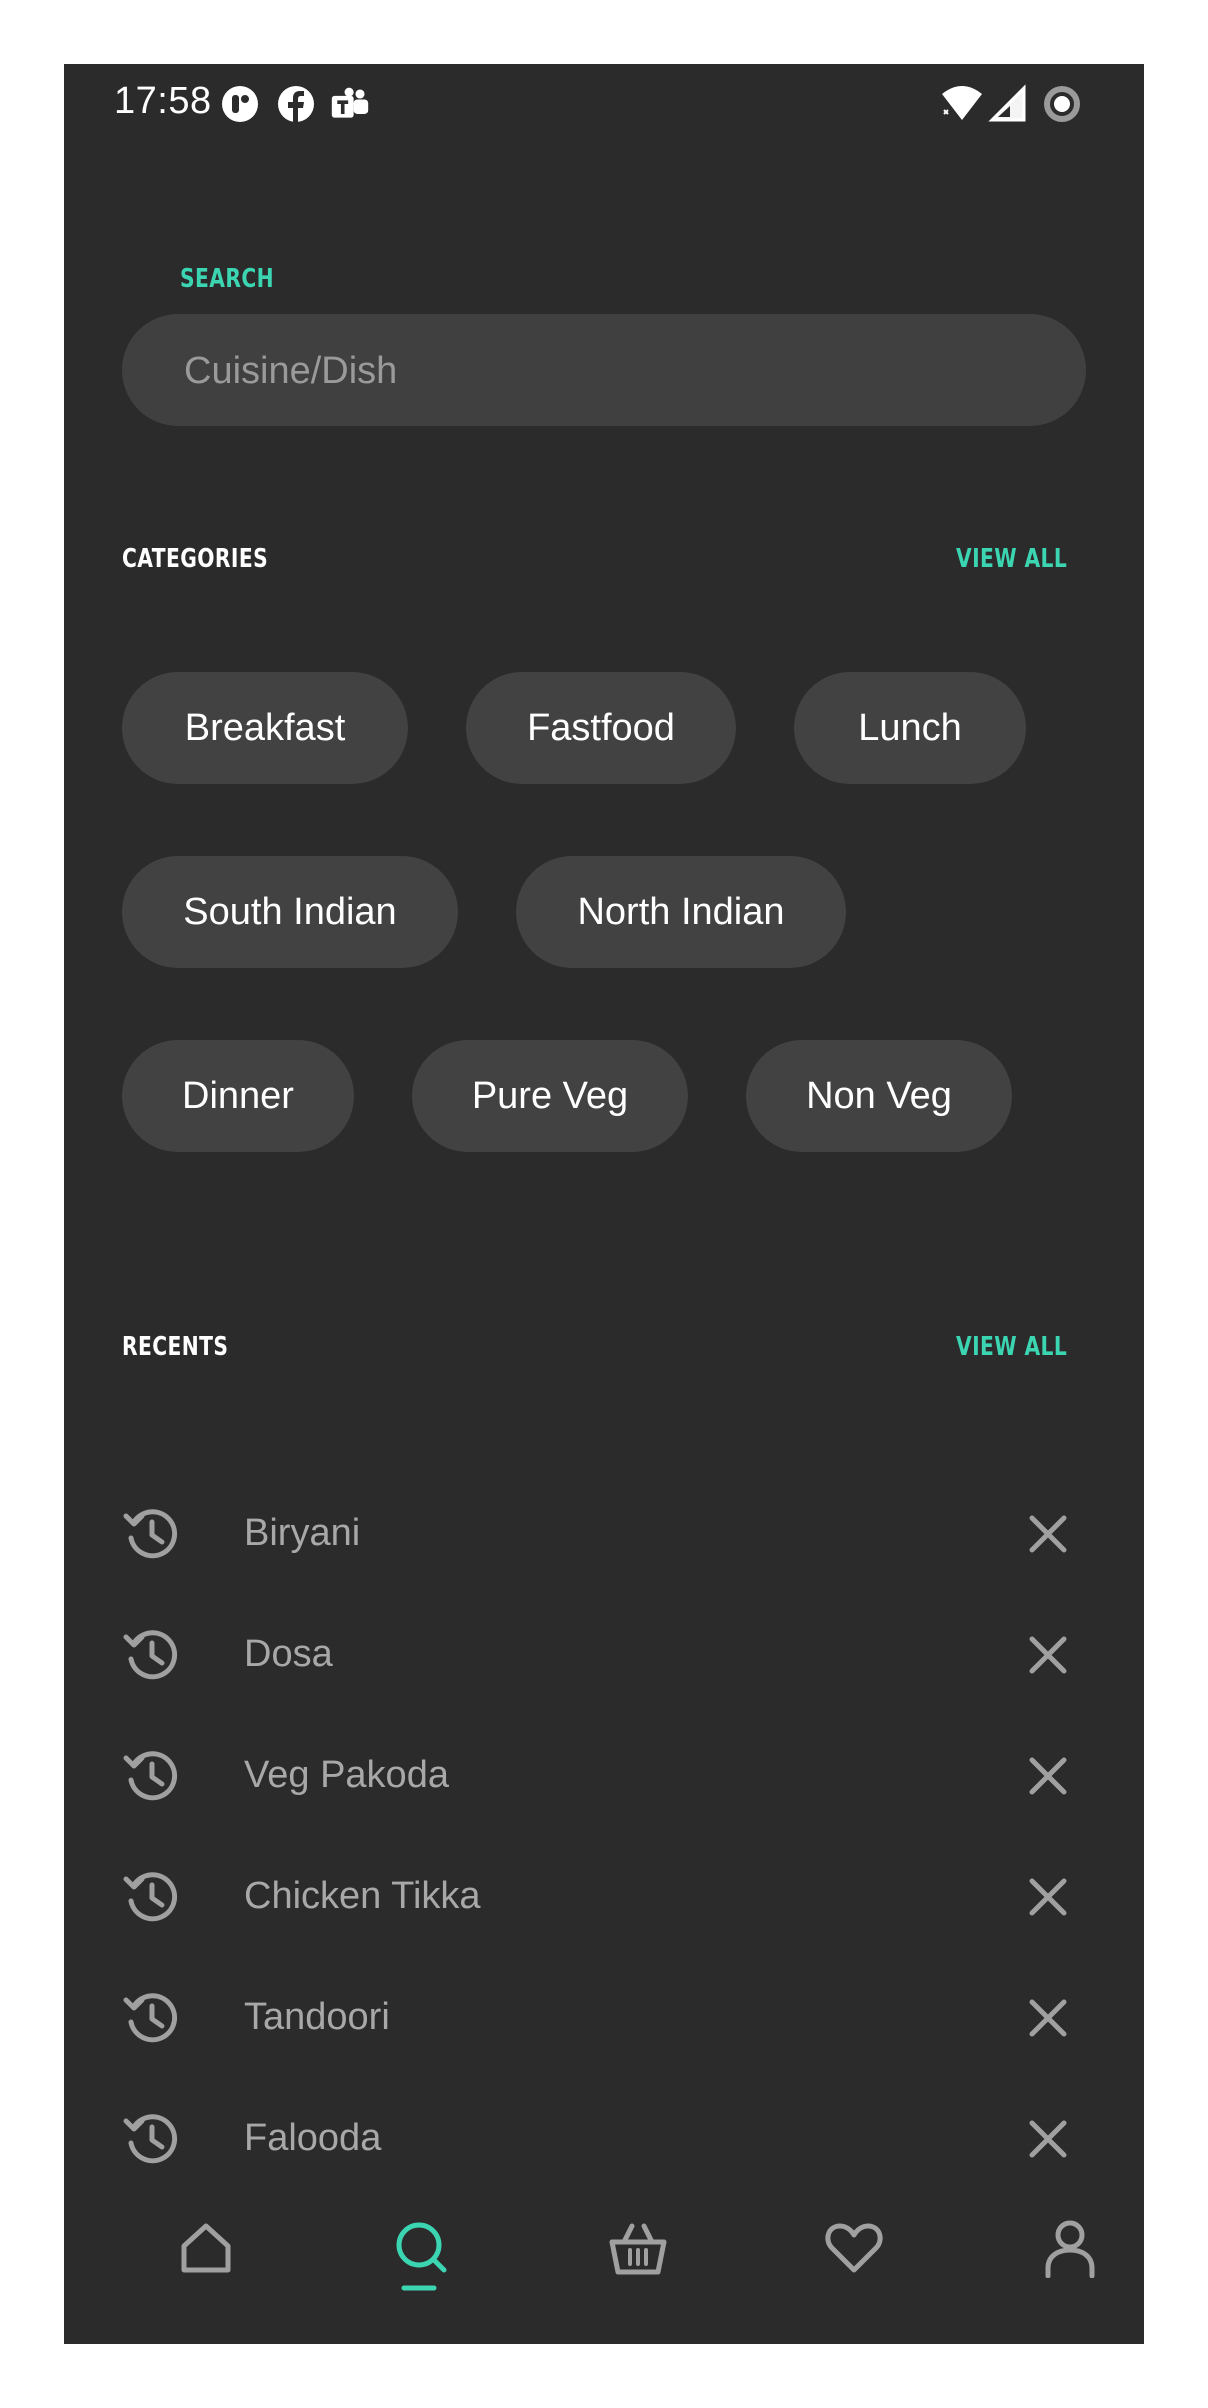 This screenshot has height=2408, width=1208. Describe the element at coordinates (1011, 559) in the screenshot. I see `categories-view-all-link: VIEW ALL` at that location.